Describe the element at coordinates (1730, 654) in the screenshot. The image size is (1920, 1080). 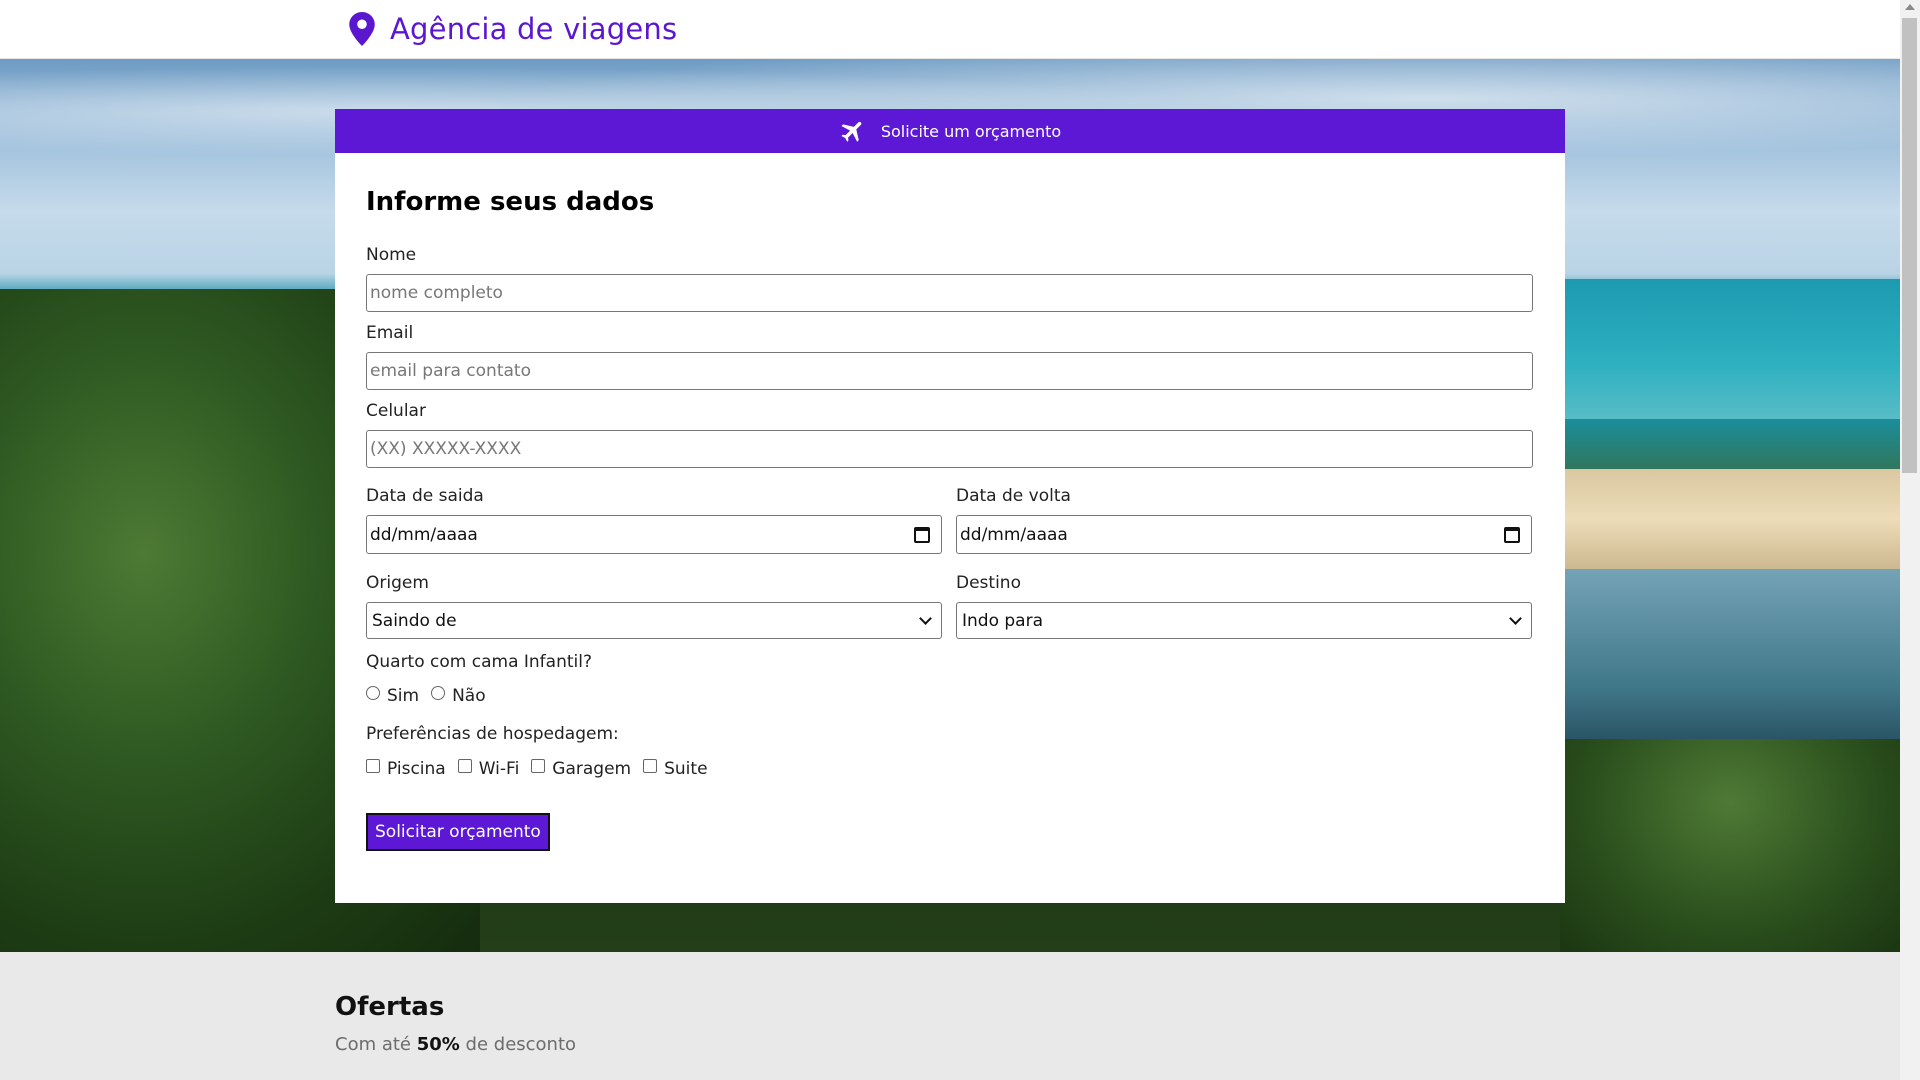
I see `hero-lagoon` at that location.